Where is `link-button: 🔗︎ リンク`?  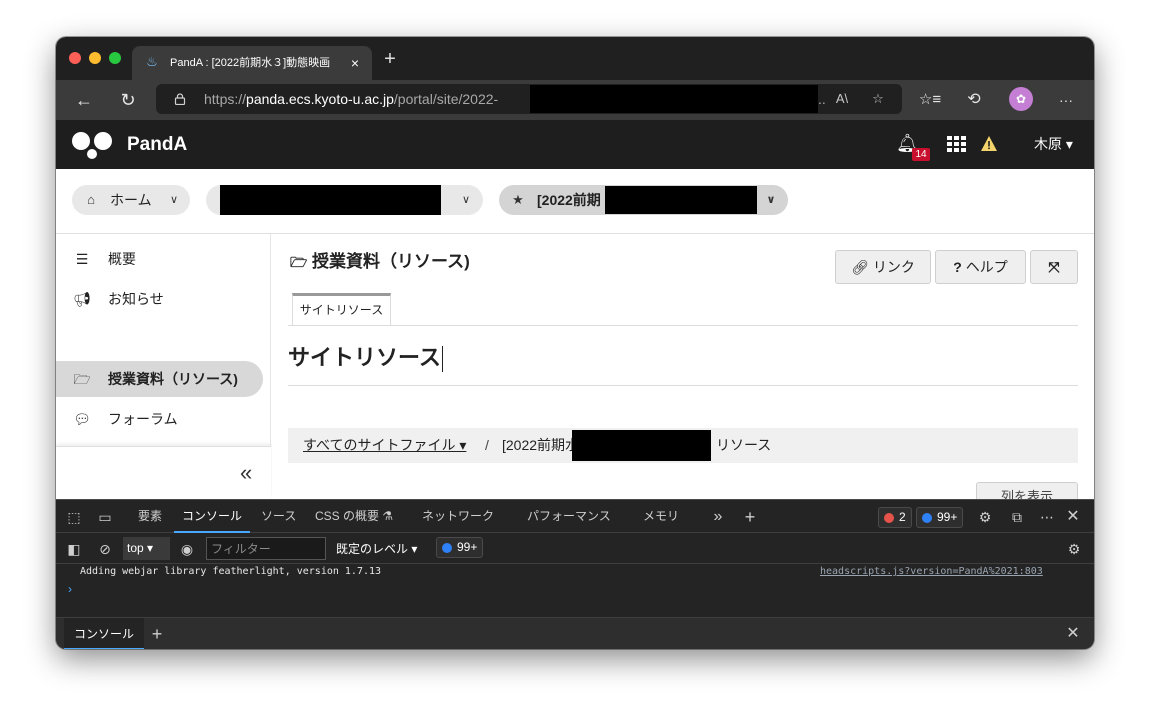 link-button: 🔗︎ リンク is located at coordinates (883, 267).